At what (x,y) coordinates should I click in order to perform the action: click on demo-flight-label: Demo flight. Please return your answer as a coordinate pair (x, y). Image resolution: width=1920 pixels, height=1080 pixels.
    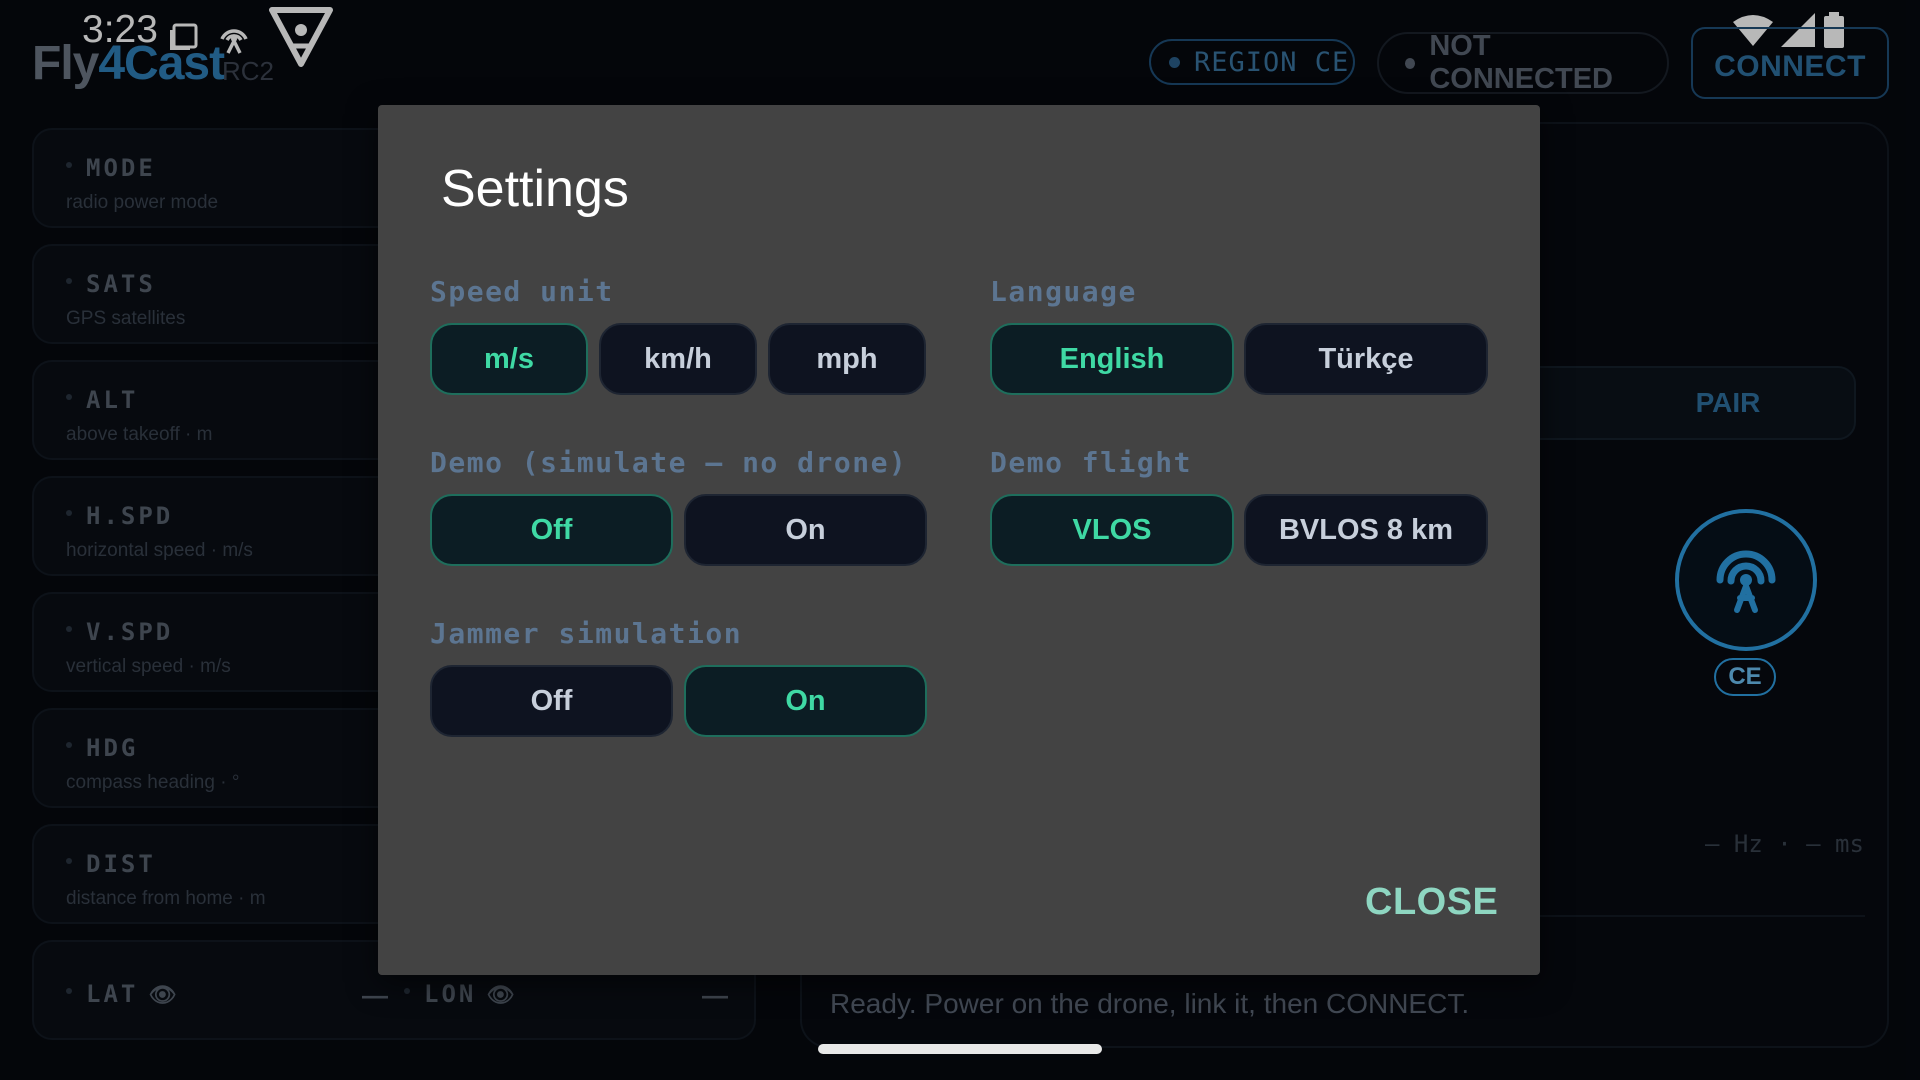
    Looking at the image, I should click on (1091, 462).